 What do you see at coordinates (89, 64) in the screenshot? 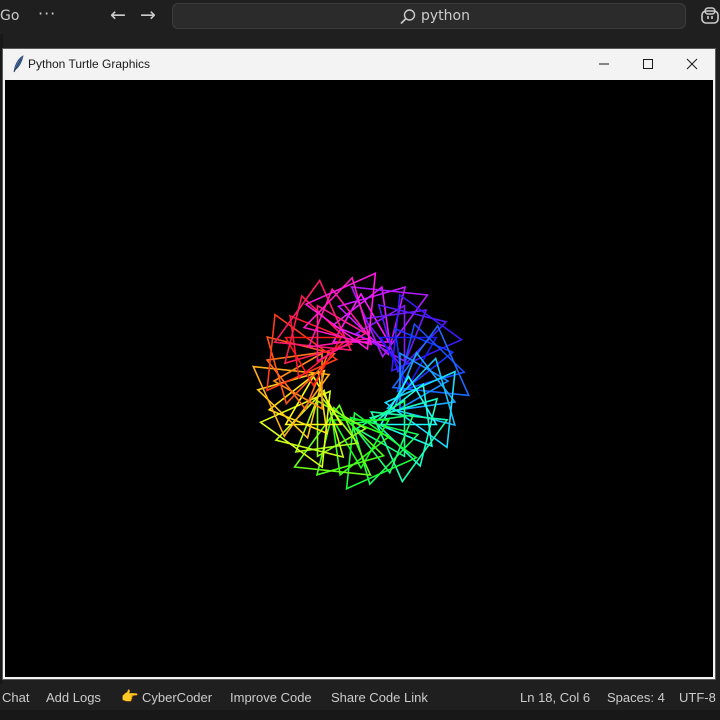
I see `window-title: Python Turtle Graphics` at bounding box center [89, 64].